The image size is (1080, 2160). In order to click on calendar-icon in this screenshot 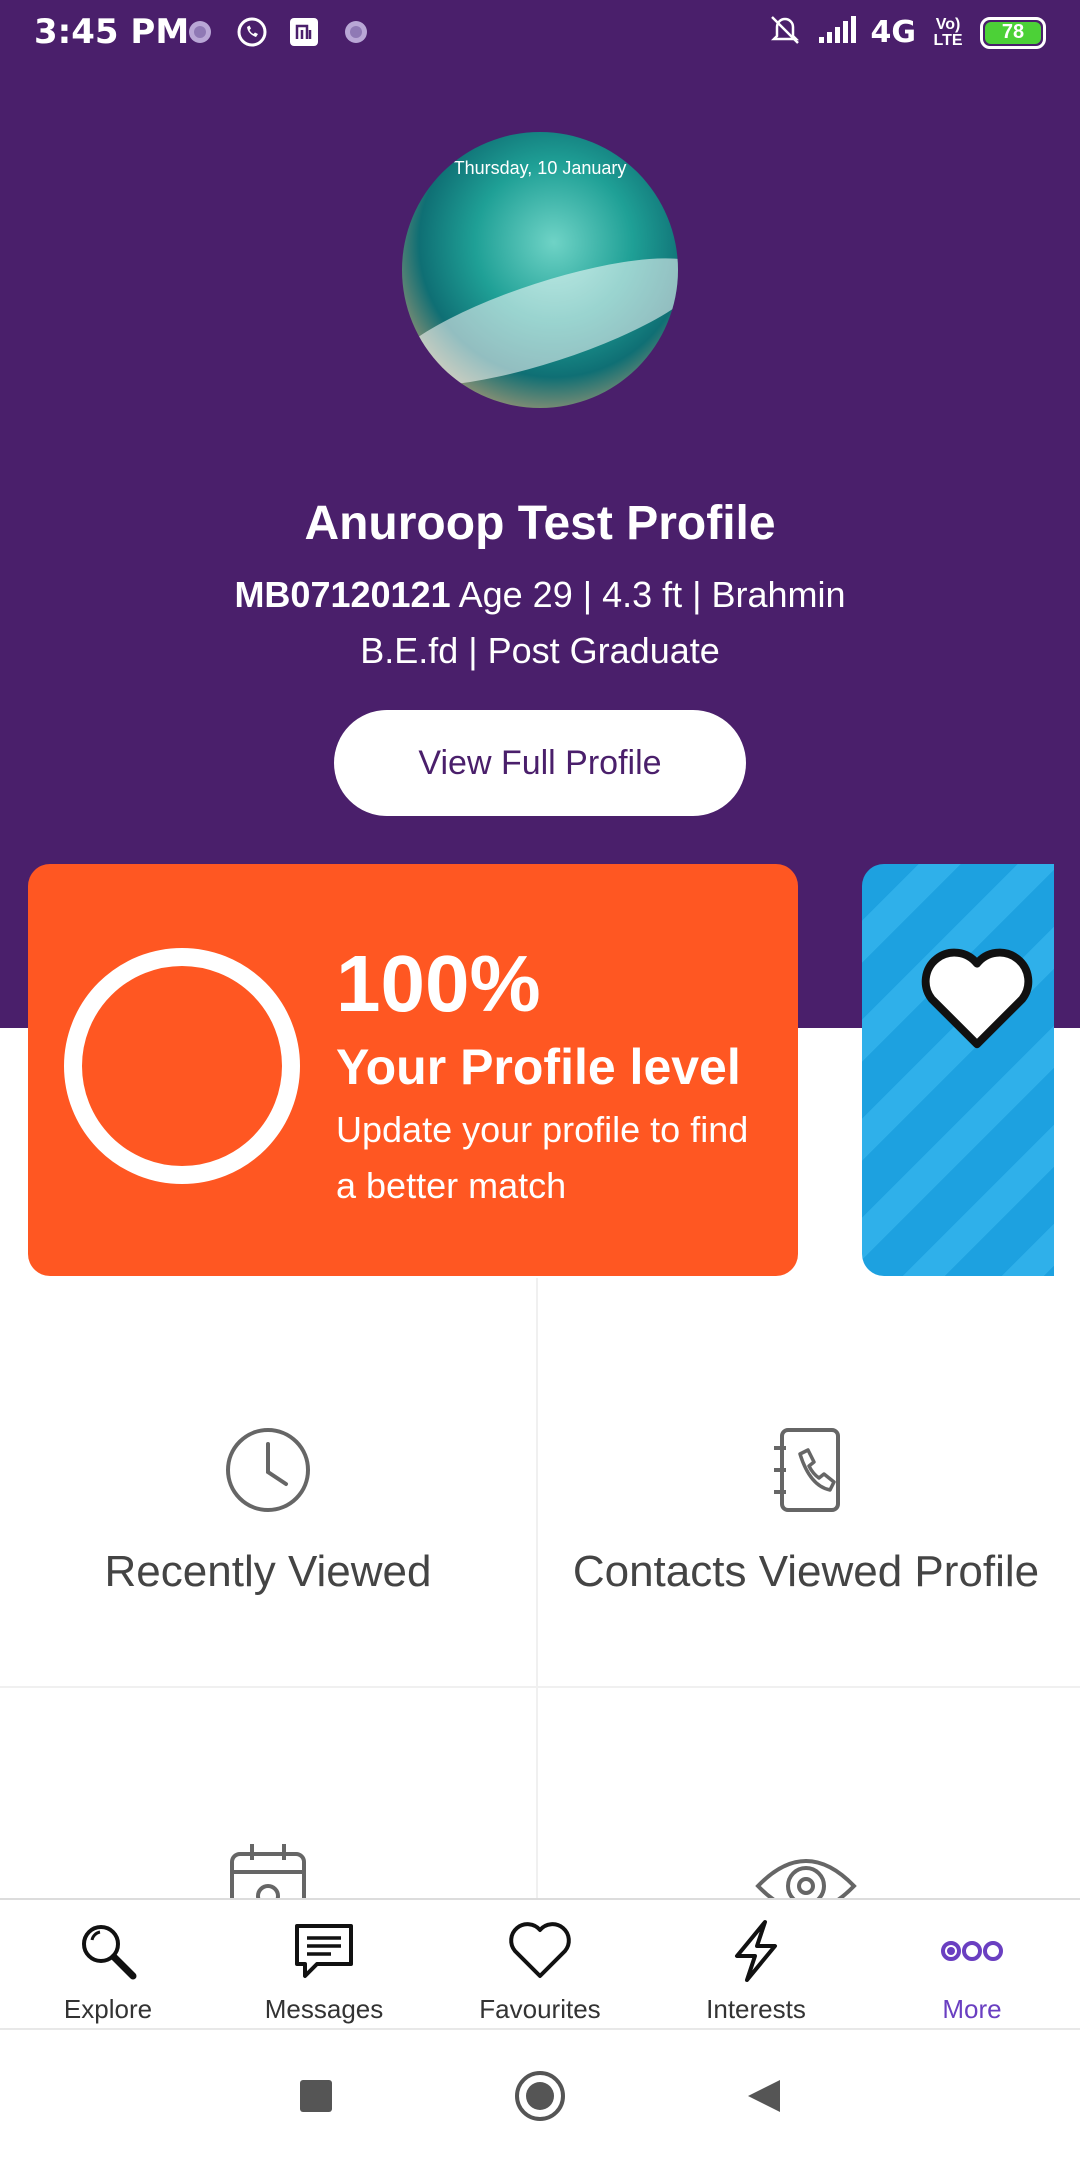, I will do `click(268, 1871)`.